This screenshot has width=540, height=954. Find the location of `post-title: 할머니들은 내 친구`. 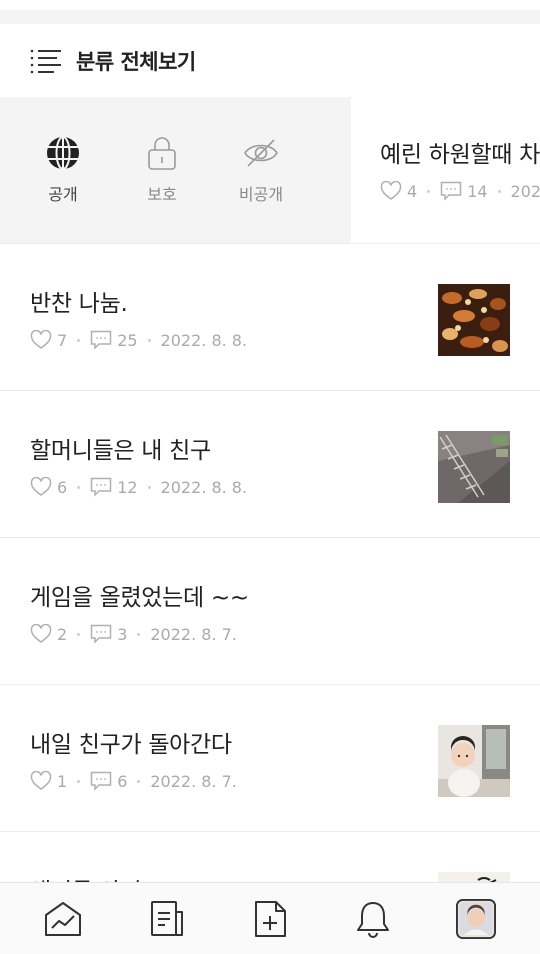

post-title: 할머니들은 내 친구 is located at coordinates (120, 451).